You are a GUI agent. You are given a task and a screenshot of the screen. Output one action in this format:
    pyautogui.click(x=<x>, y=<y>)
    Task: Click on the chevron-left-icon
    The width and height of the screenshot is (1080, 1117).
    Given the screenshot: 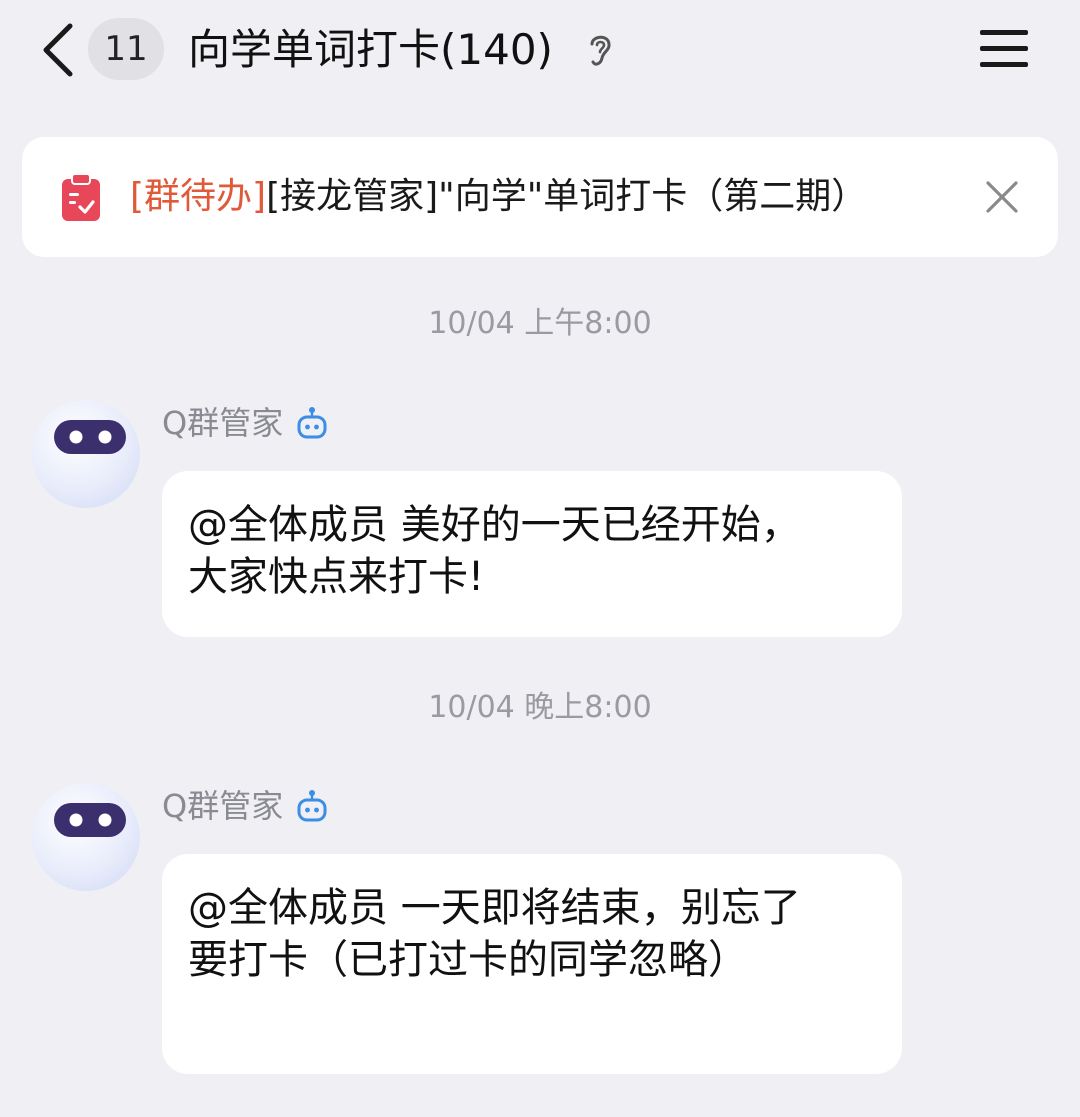 What is the action you would take?
    pyautogui.click(x=58, y=50)
    